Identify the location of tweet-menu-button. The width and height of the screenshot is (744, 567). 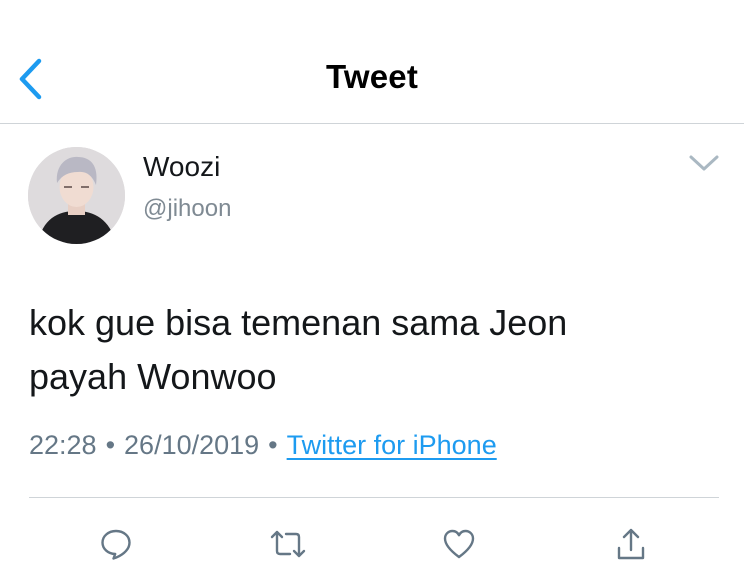
(704, 163).